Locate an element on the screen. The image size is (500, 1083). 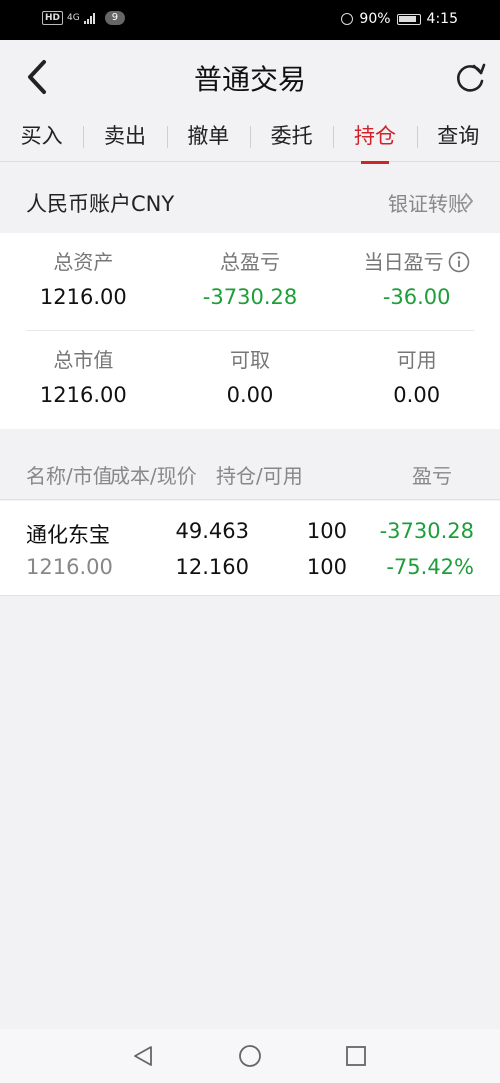
bank-transfer-link: 银证转账 is located at coordinates (428, 202).